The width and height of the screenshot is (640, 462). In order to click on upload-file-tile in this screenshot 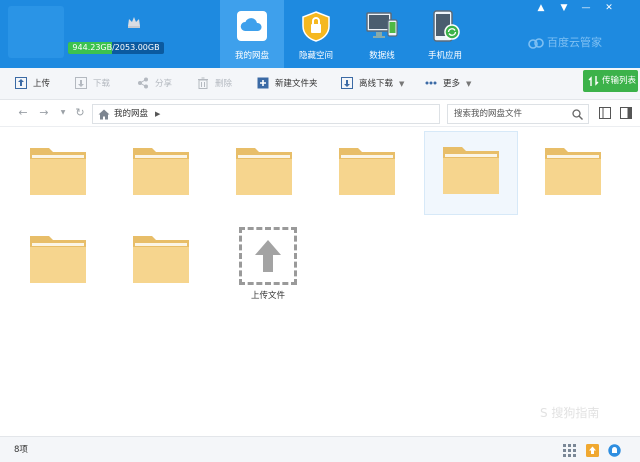, I will do `click(268, 256)`.